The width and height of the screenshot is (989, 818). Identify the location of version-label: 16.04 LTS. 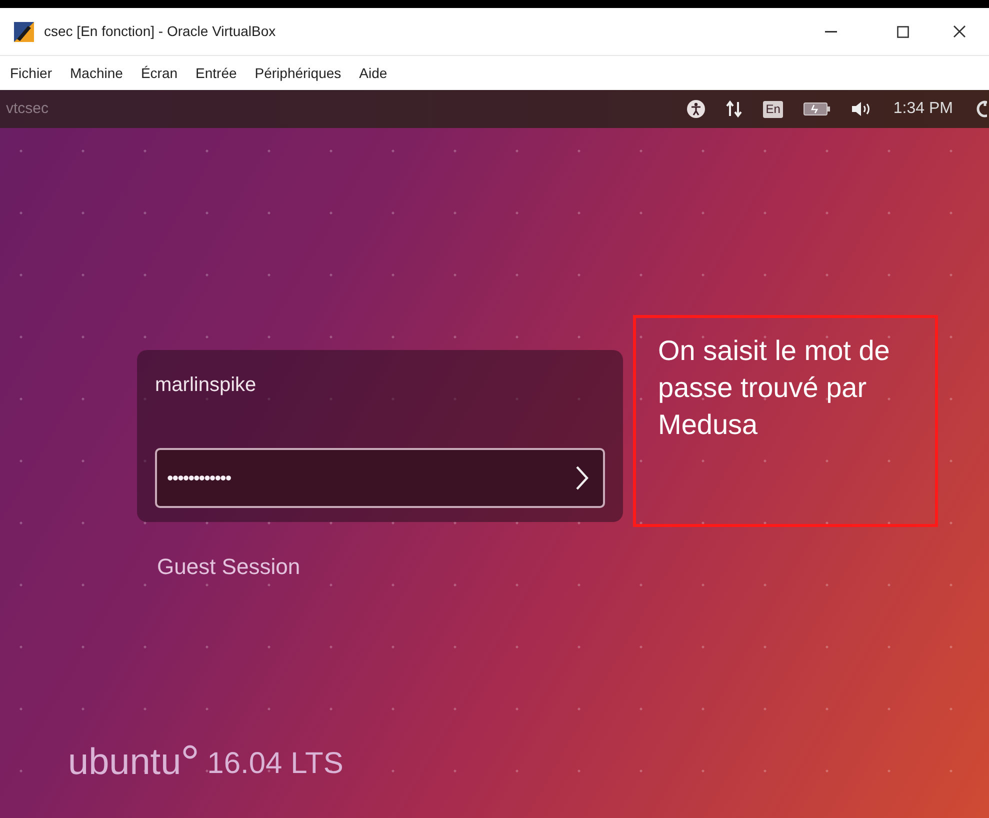
(275, 764).